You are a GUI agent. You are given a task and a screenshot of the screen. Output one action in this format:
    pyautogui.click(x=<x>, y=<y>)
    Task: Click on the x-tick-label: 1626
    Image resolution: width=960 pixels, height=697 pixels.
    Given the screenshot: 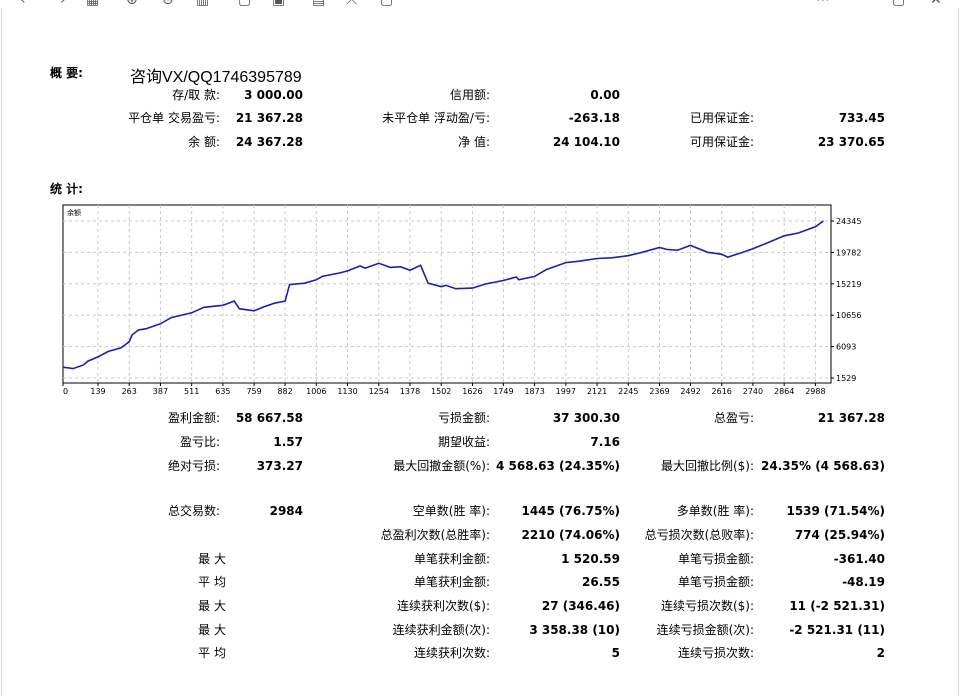 What is the action you would take?
    pyautogui.click(x=472, y=391)
    